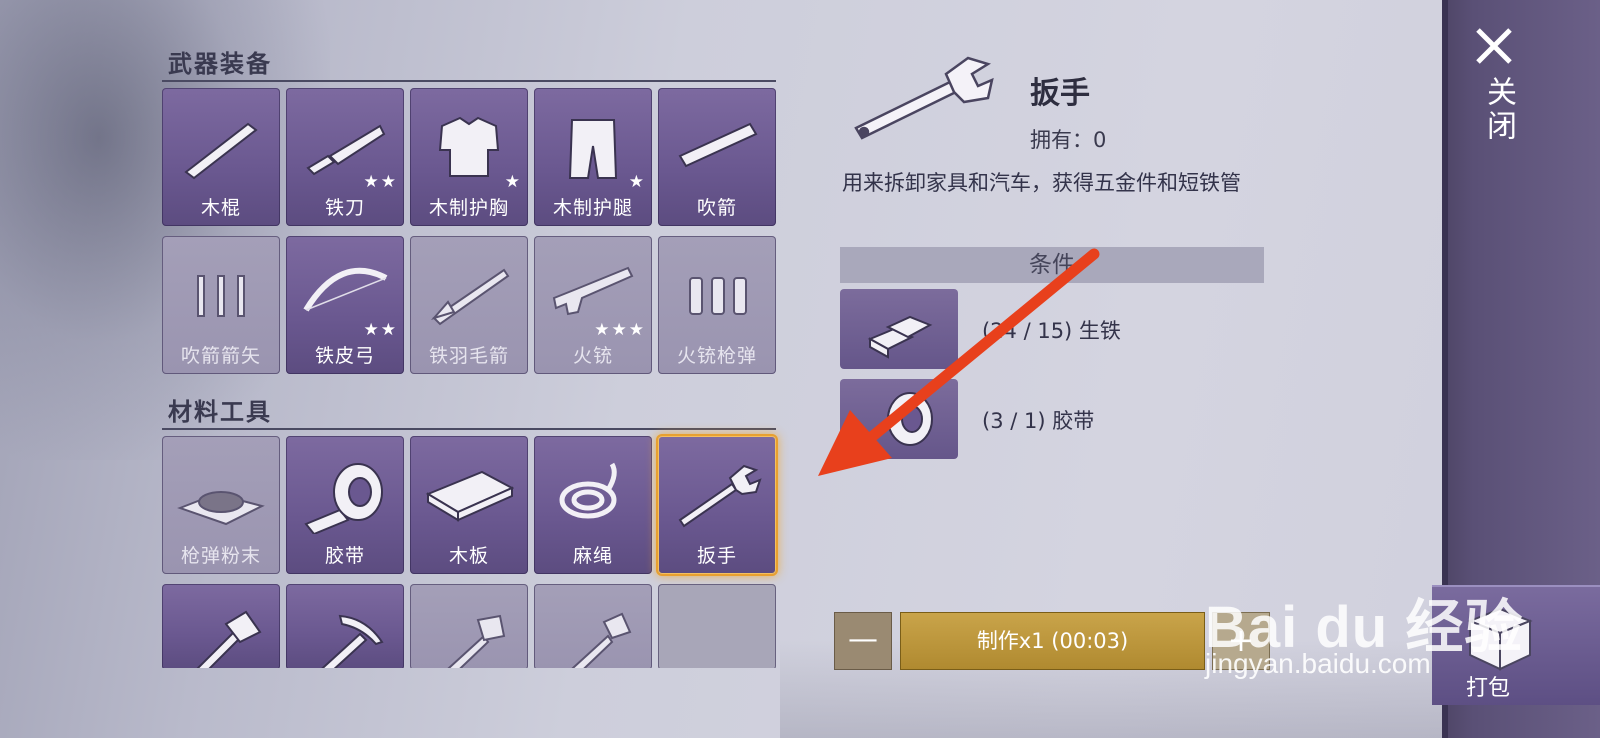 The width and height of the screenshot is (1600, 738). Describe the element at coordinates (220, 556) in the screenshot. I see `item-label: 枪弹粉末` at that location.